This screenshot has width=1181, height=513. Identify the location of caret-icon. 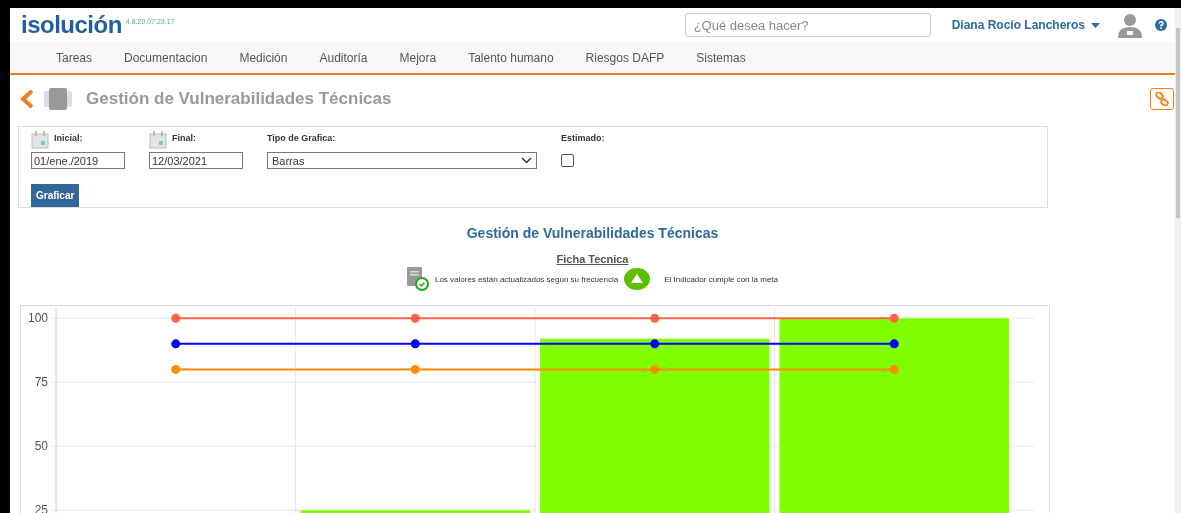
(1095, 25).